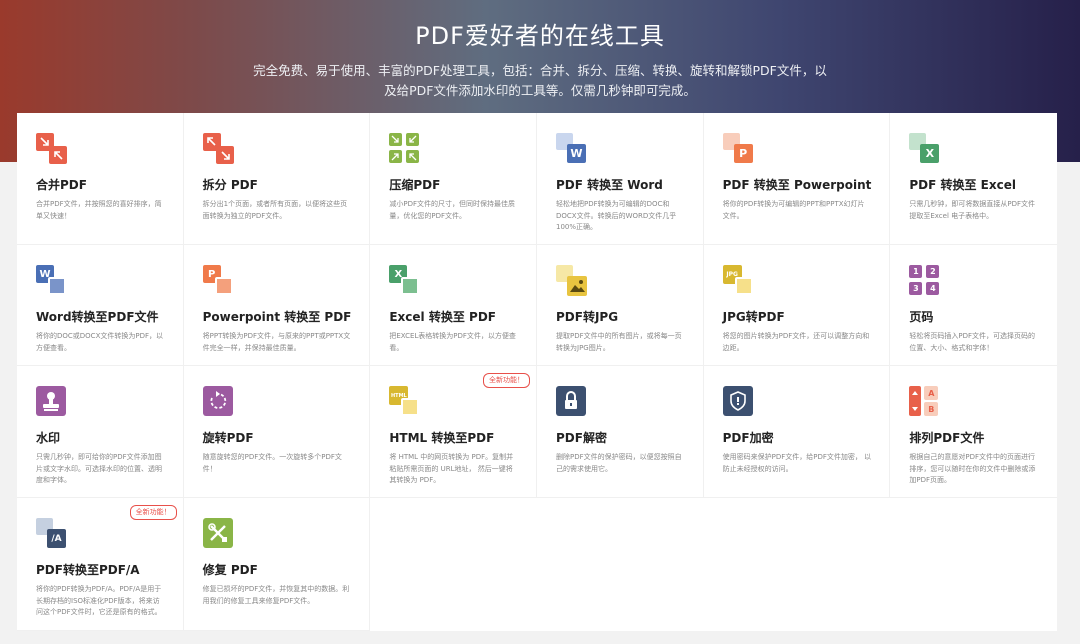 The height and width of the screenshot is (644, 1080). I want to click on tool-card-unlock-pdf: PDF解密 删除PDF文件的保护密码，以便您按照自己的需求使用它。, so click(620, 432).